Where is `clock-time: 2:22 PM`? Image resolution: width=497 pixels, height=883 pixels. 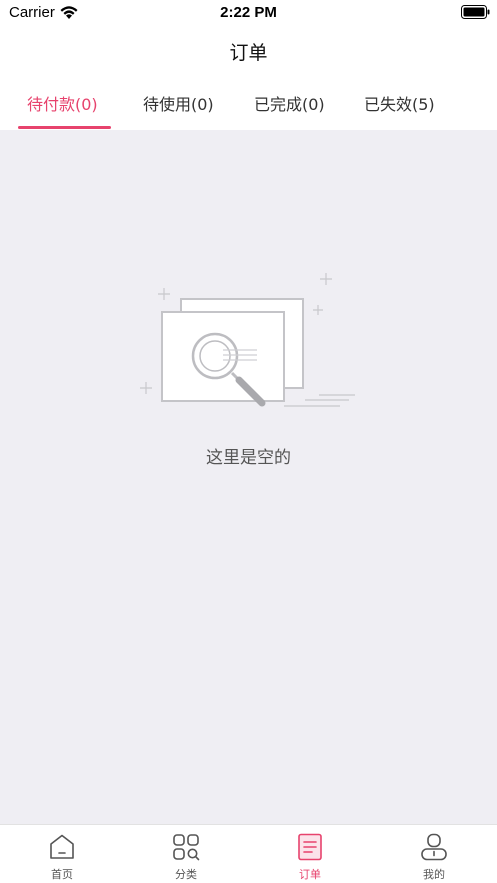
clock-time: 2:22 PM is located at coordinates (248, 12).